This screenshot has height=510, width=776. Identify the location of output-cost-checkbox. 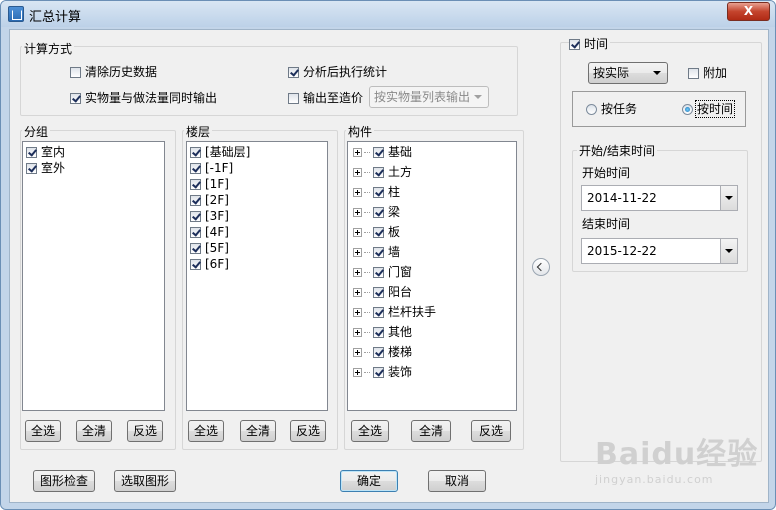
(293, 98).